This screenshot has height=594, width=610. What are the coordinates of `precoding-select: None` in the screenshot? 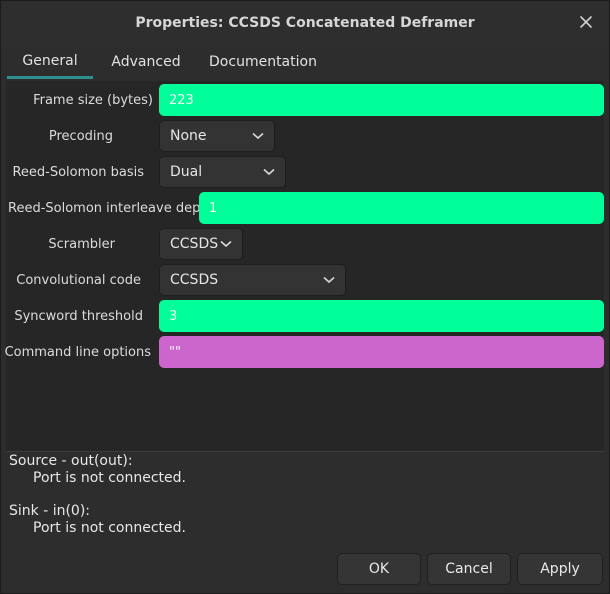 It's located at (217, 136).